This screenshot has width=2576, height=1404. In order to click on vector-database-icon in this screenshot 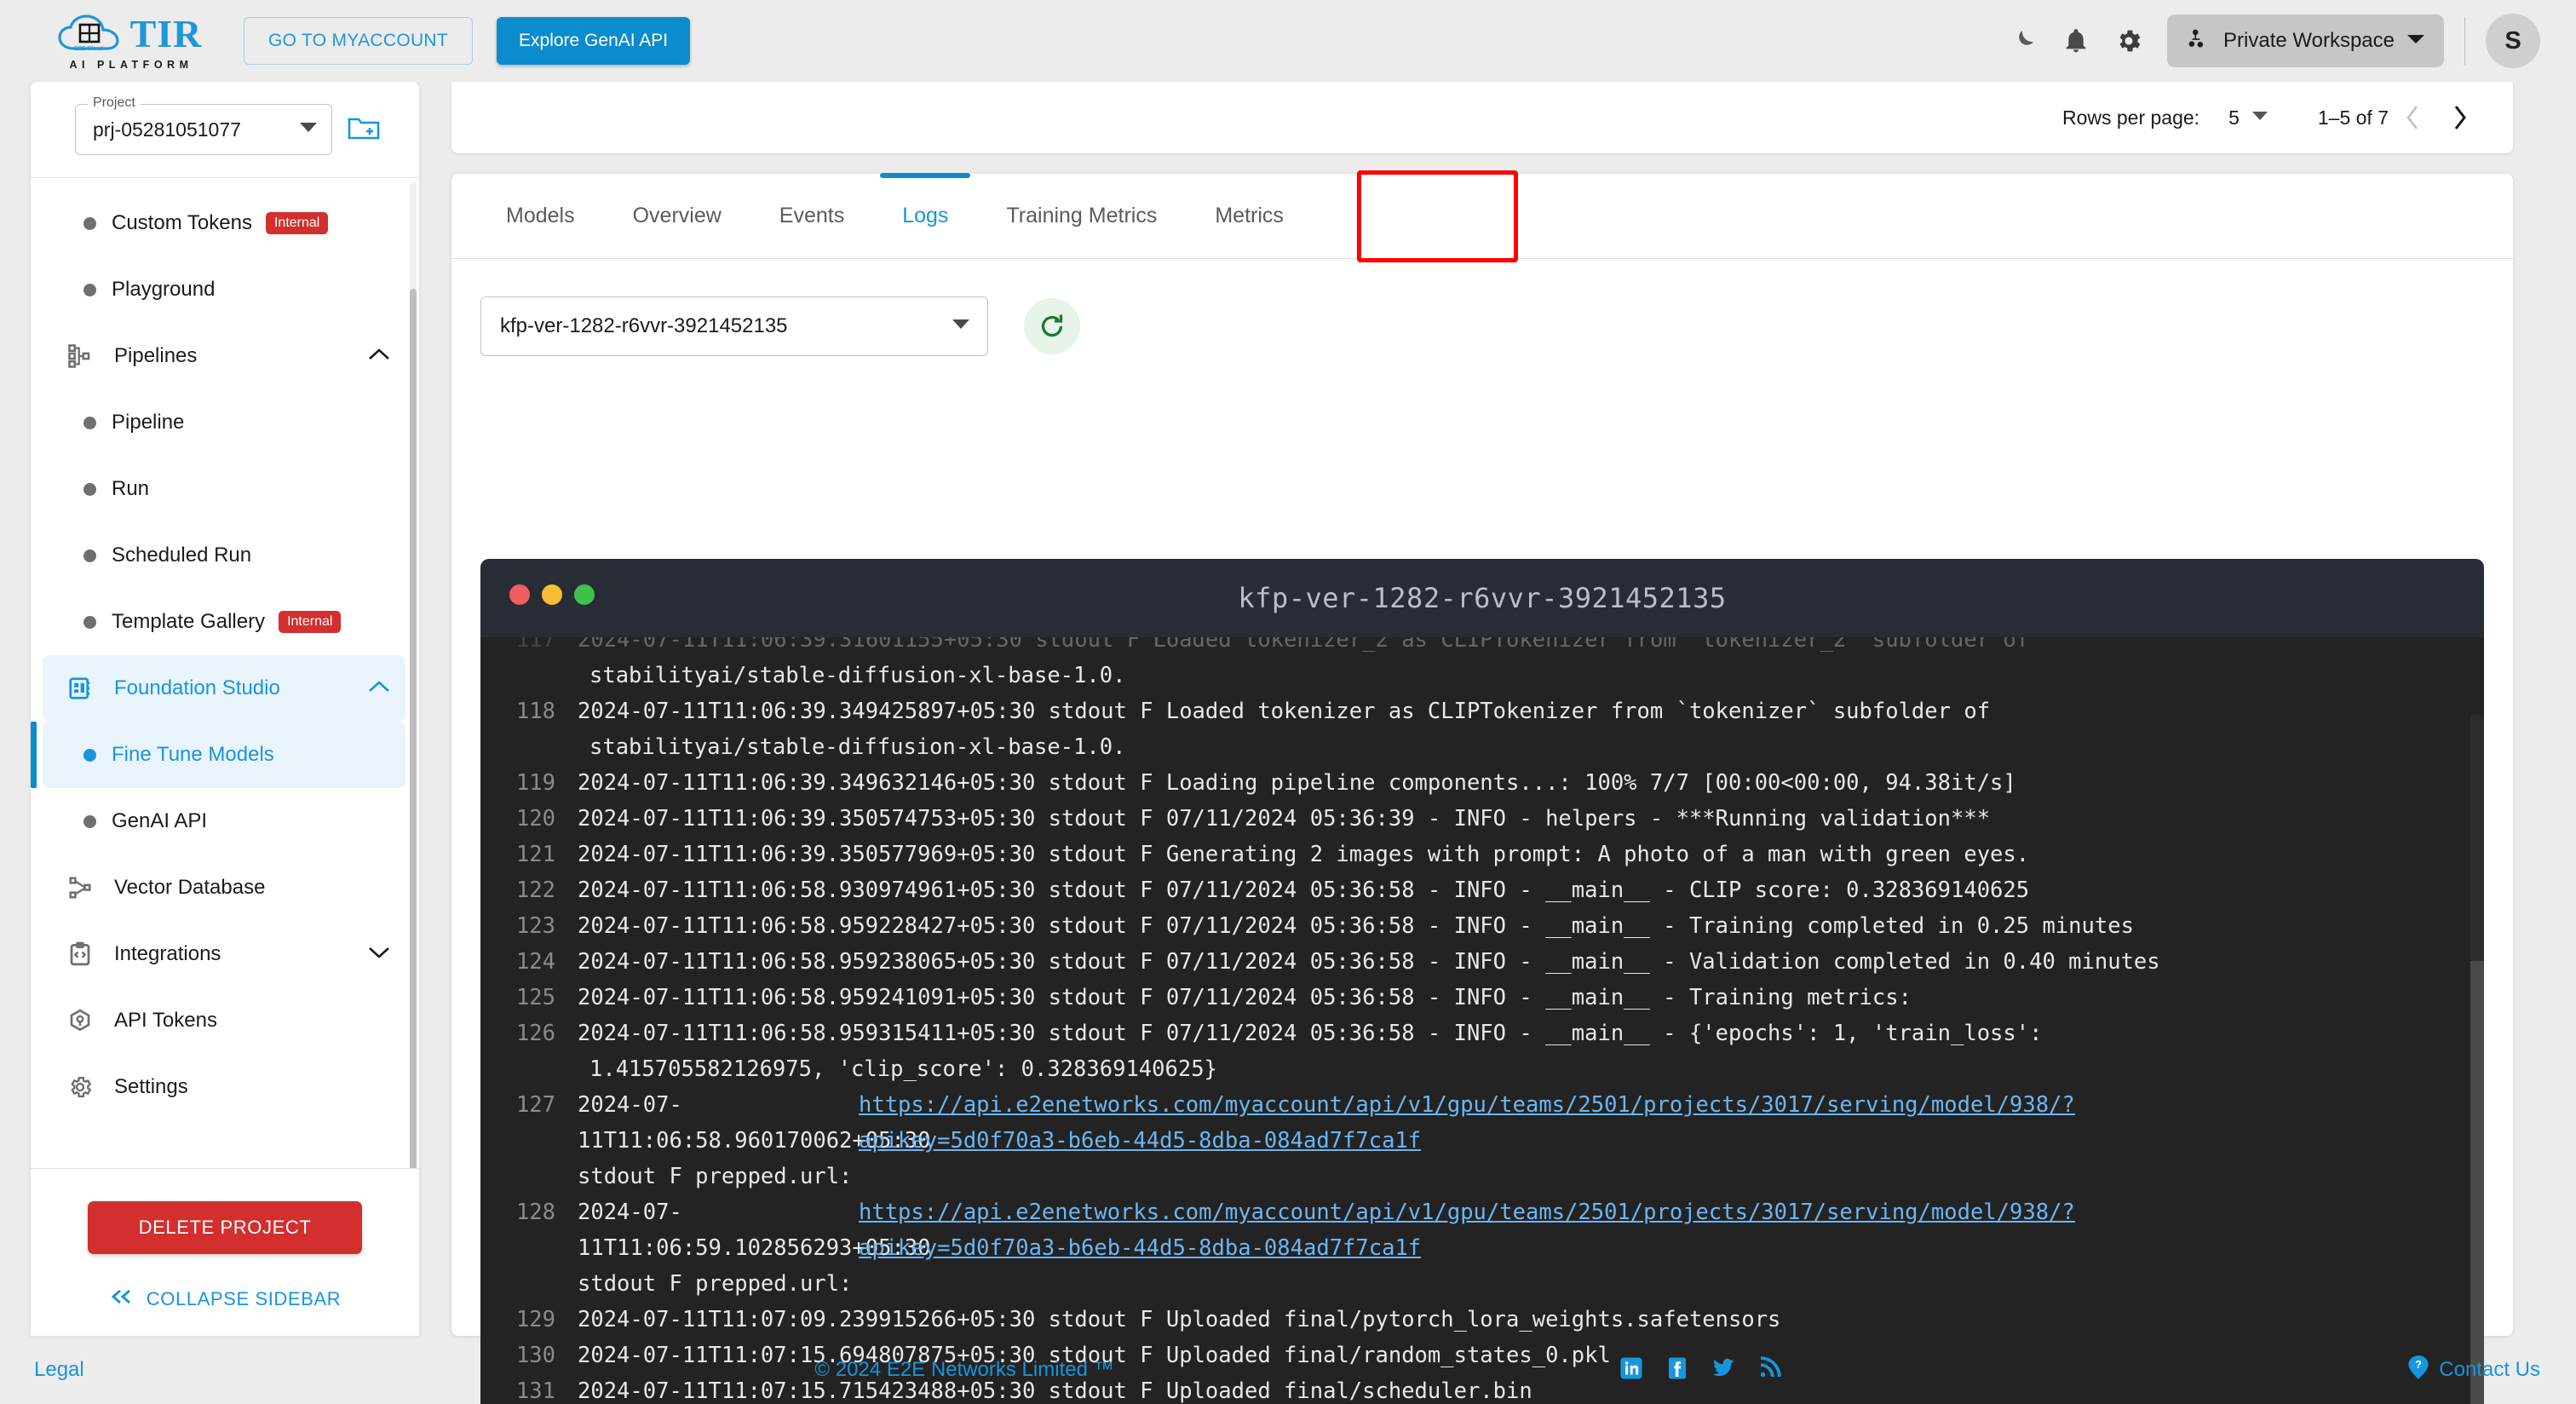, I will do `click(80, 888)`.